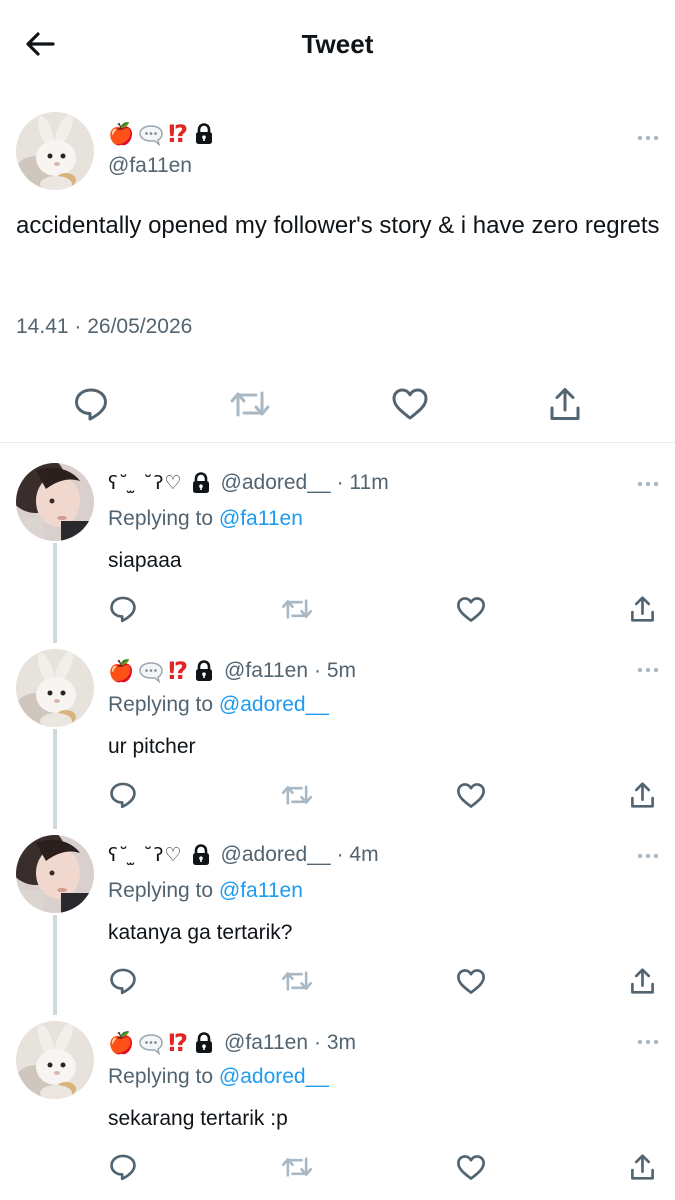 The image size is (675, 1200). I want to click on reply-text: sekarang tertarik :p, so click(198, 1118).